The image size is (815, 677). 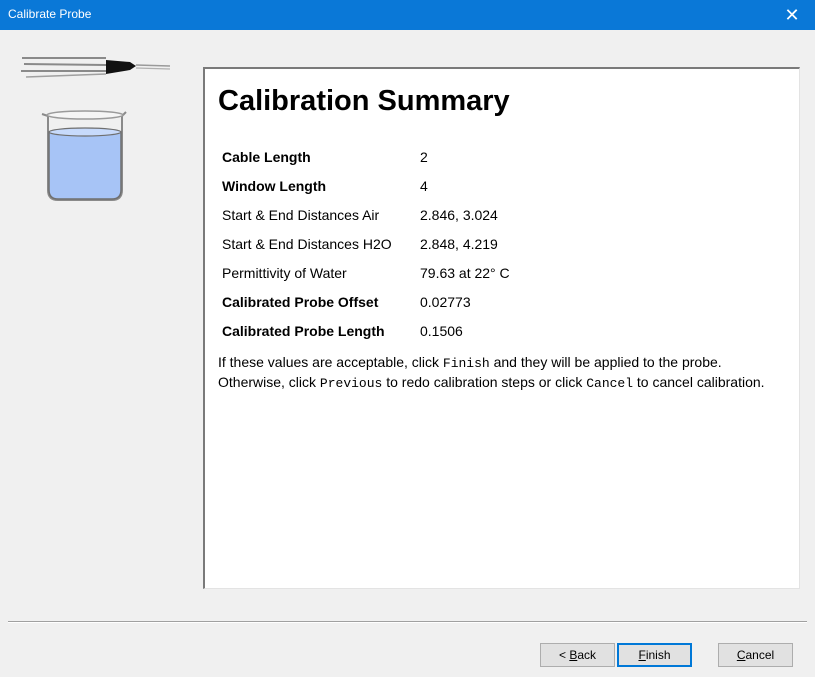 I want to click on note-part: If these values are acceptable, click, so click(x=330, y=362).